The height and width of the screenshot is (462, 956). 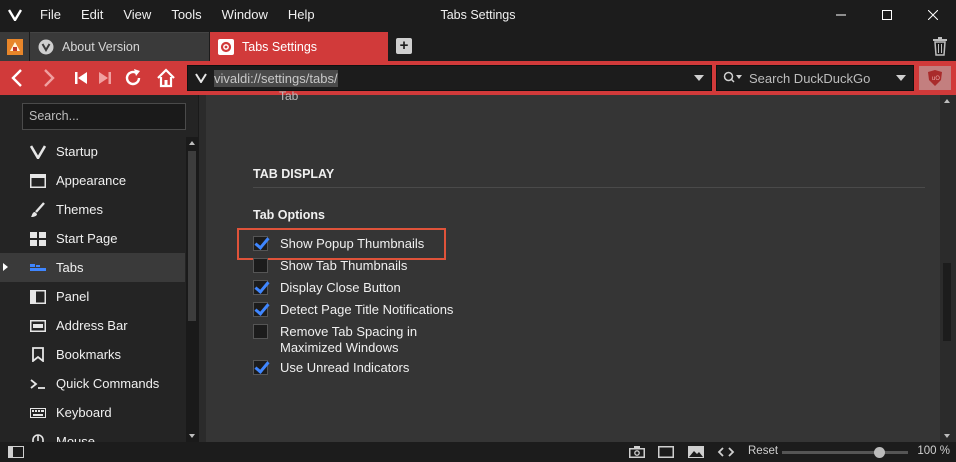 What do you see at coordinates (192, 143) in the screenshot?
I see `scroll-up-icon` at bounding box center [192, 143].